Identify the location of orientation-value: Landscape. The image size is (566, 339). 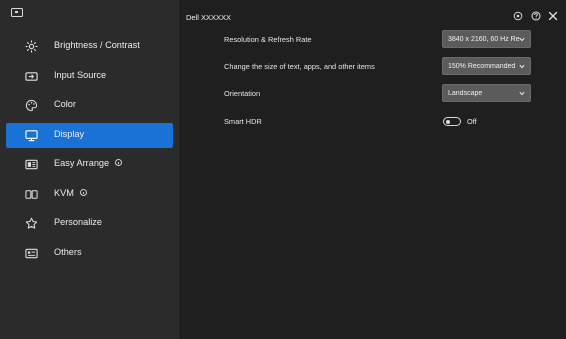
(465, 93).